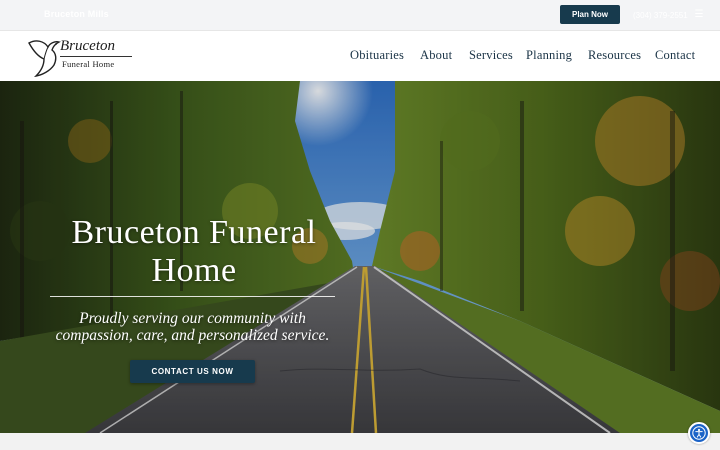 The image size is (720, 450). Describe the element at coordinates (192, 371) in the screenshot. I see `contact-us-button: CONTACT US NOW` at that location.